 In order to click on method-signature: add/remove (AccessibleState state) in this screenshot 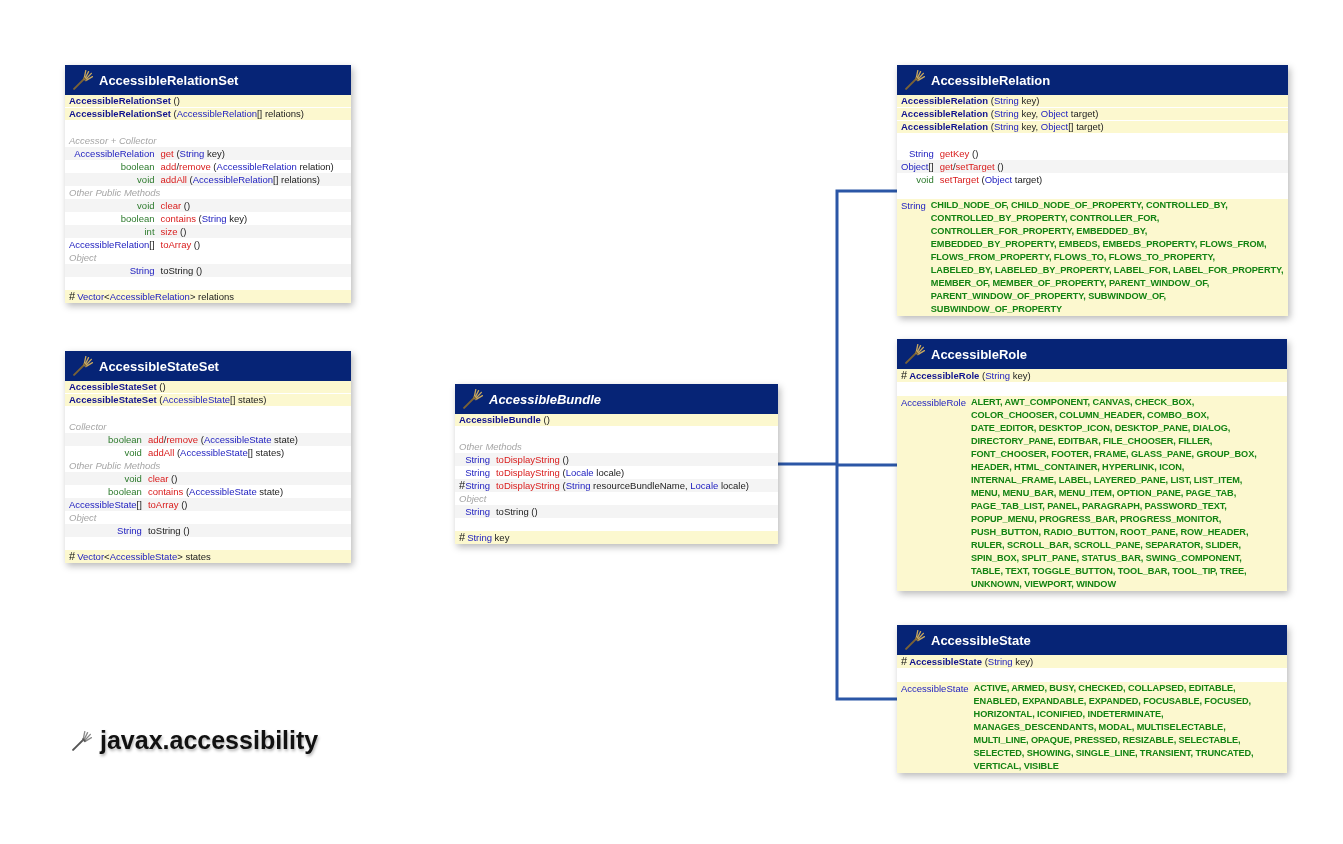, I will do `click(223, 439)`.